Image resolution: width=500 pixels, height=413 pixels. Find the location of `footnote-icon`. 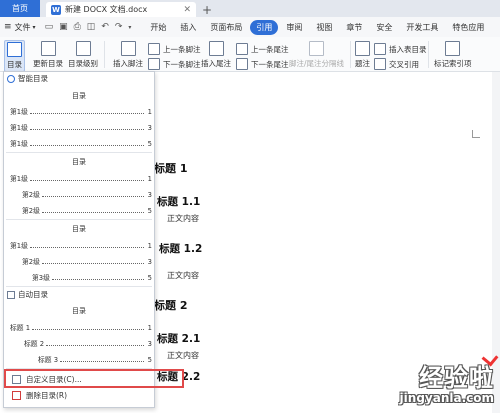

footnote-icon is located at coordinates (128, 48).